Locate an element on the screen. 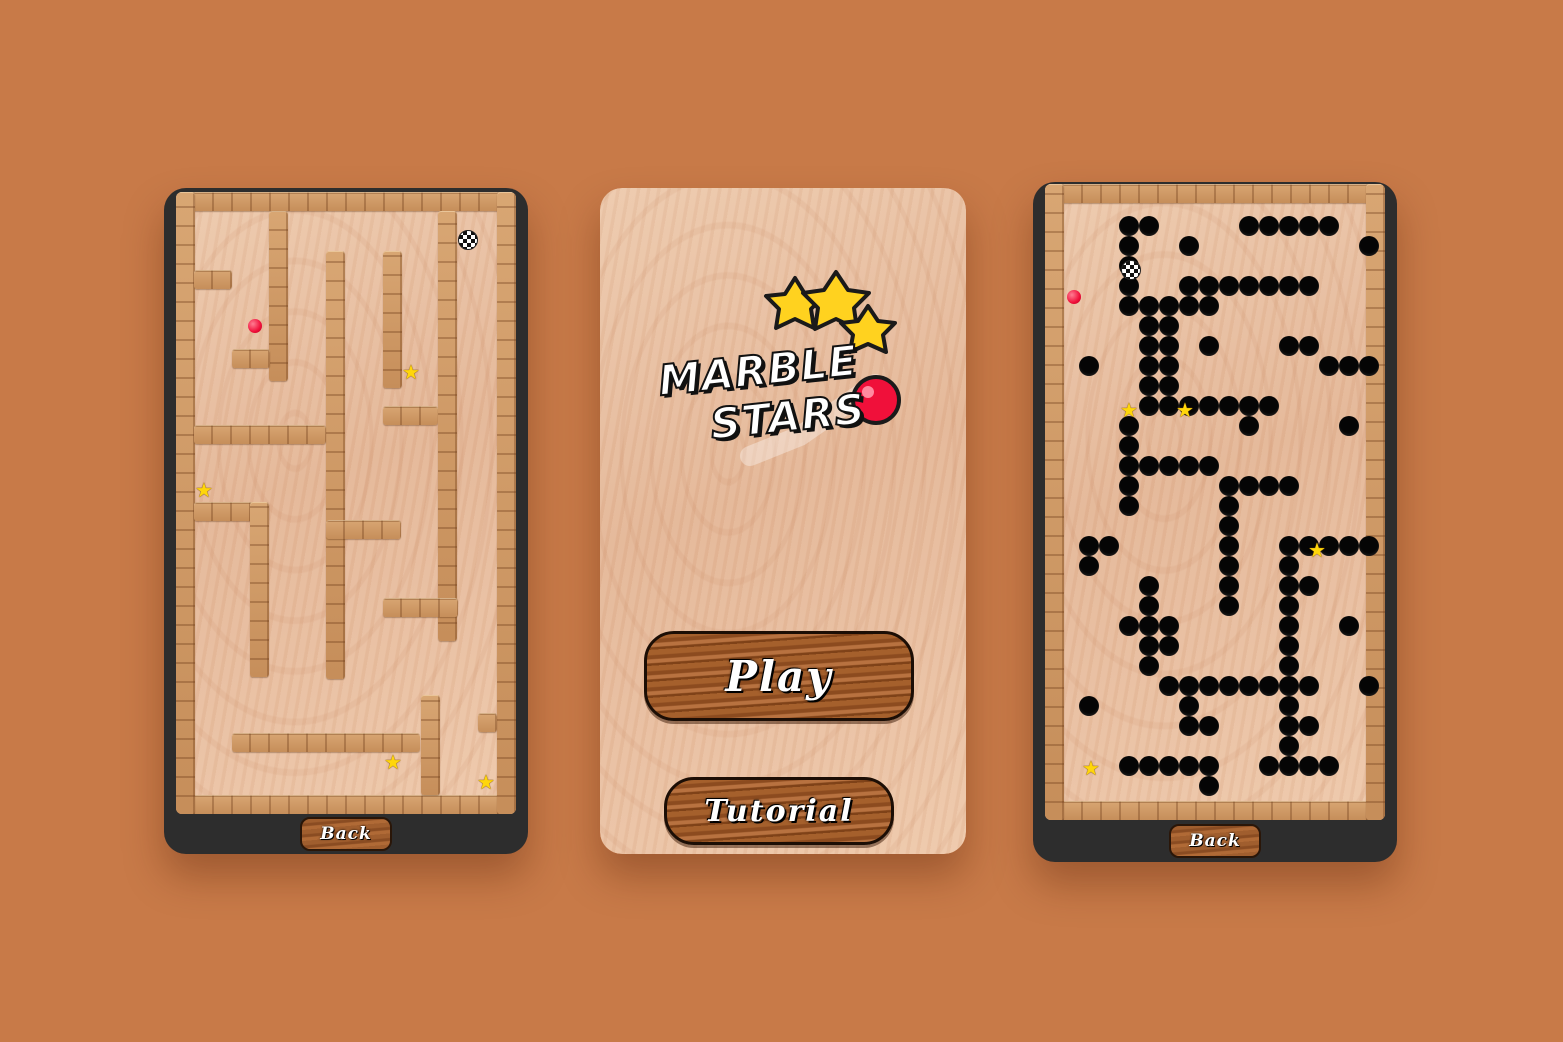 The width and height of the screenshot is (1563, 1042). play-button: Play is located at coordinates (779, 676).